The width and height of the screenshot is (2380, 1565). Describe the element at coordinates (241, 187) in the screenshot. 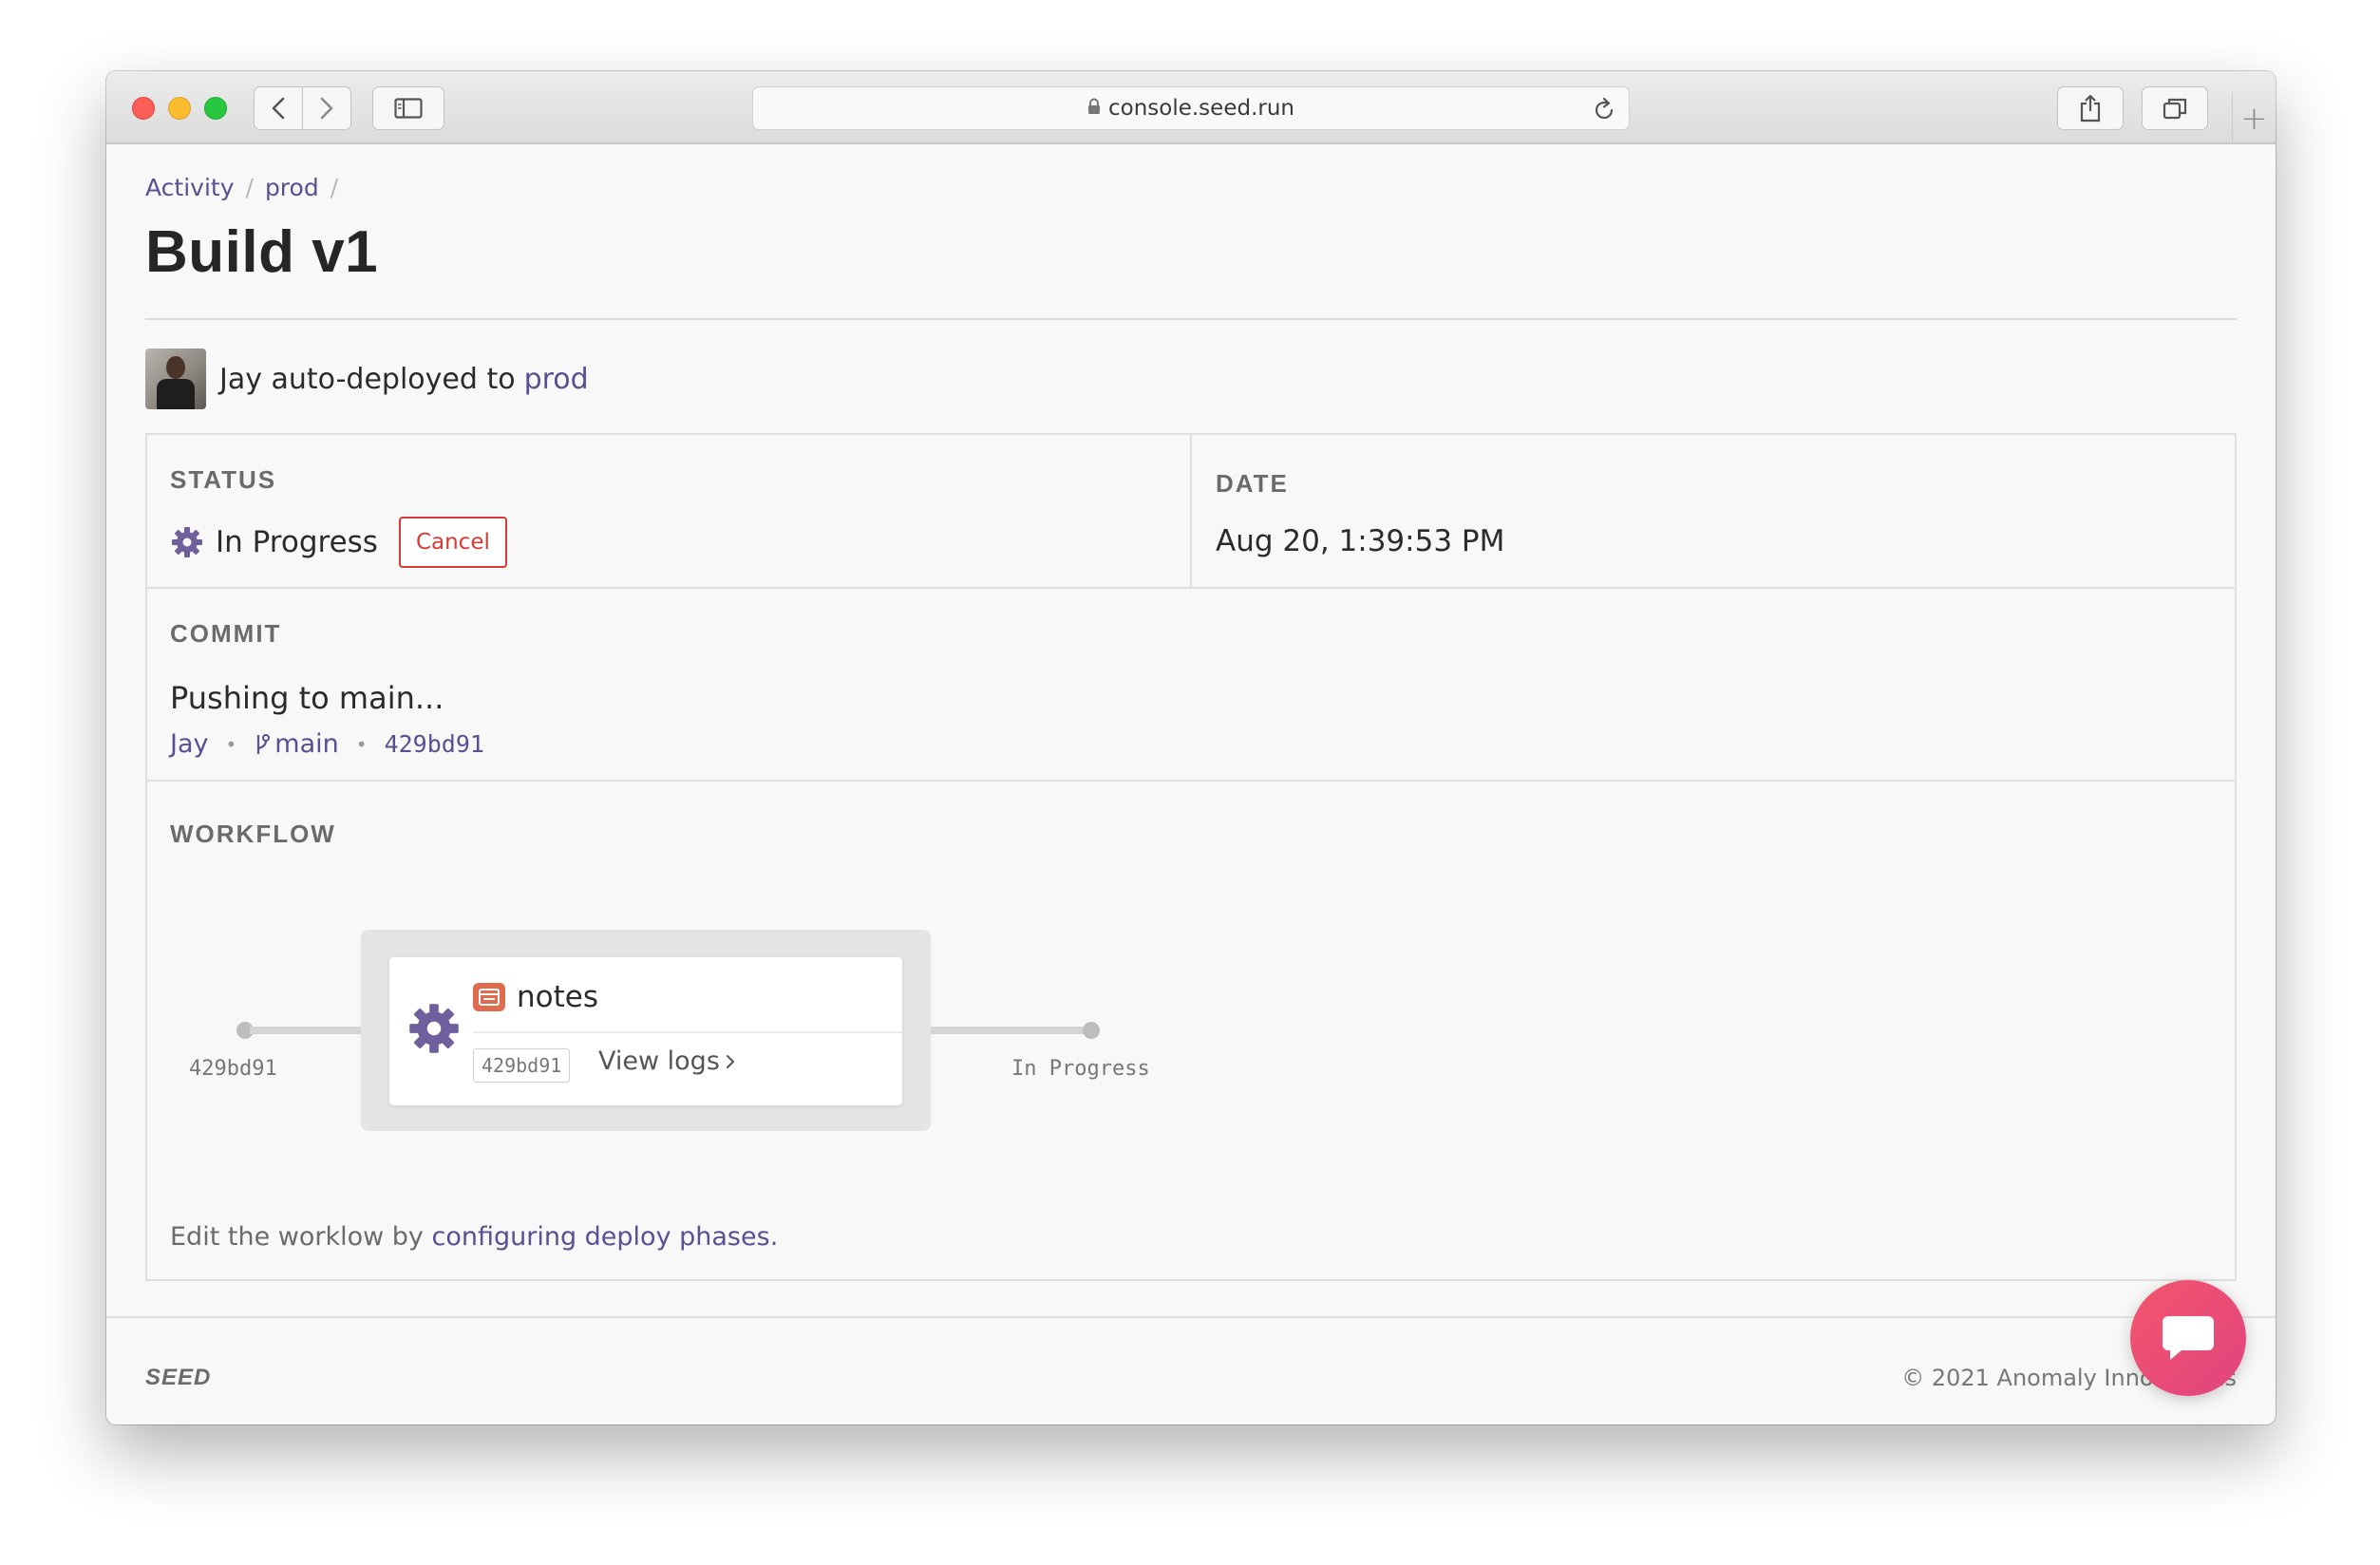

I see `breadcrumb: Activity / prod /` at that location.